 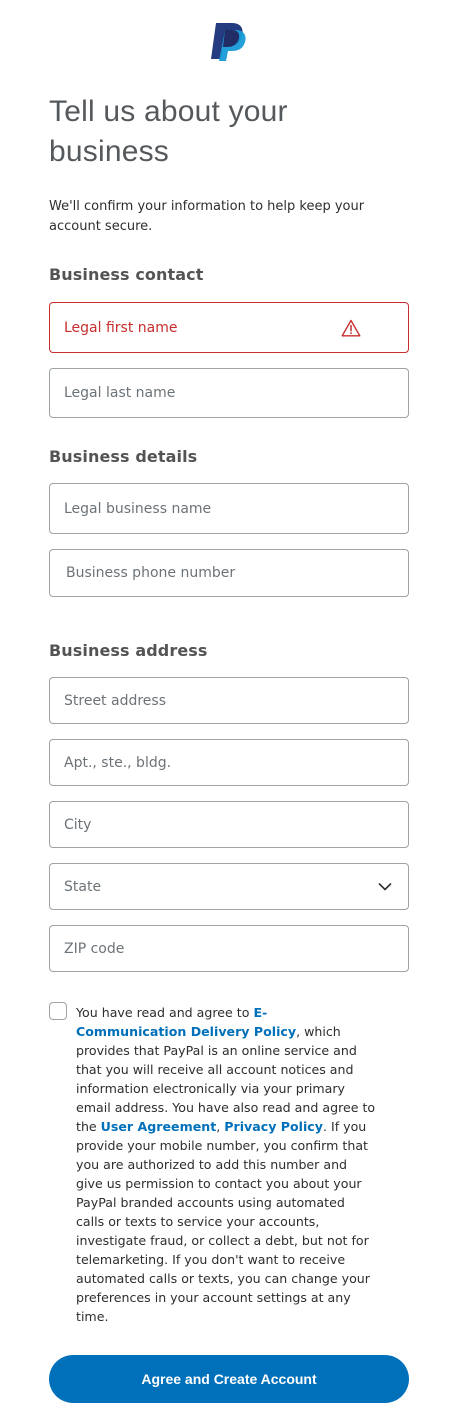 What do you see at coordinates (229, 762) in the screenshot?
I see `apt-field: Apt., ste., bldg.` at bounding box center [229, 762].